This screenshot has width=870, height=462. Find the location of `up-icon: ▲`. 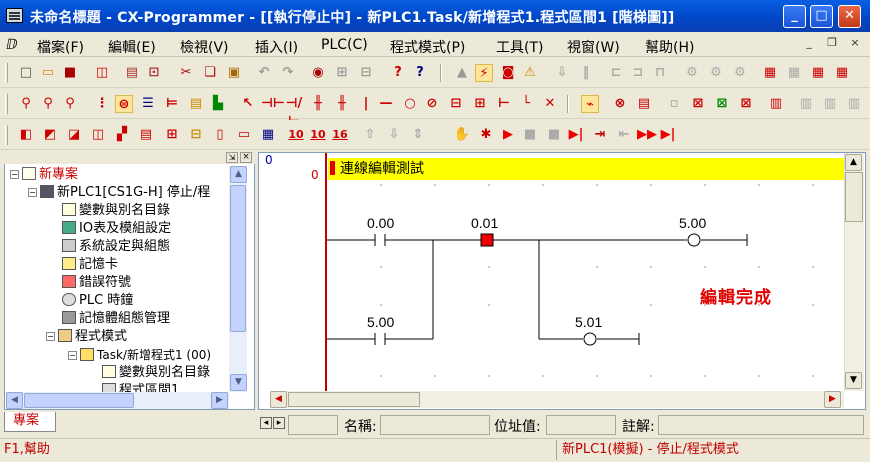

up-icon: ▲ is located at coordinates (462, 73).